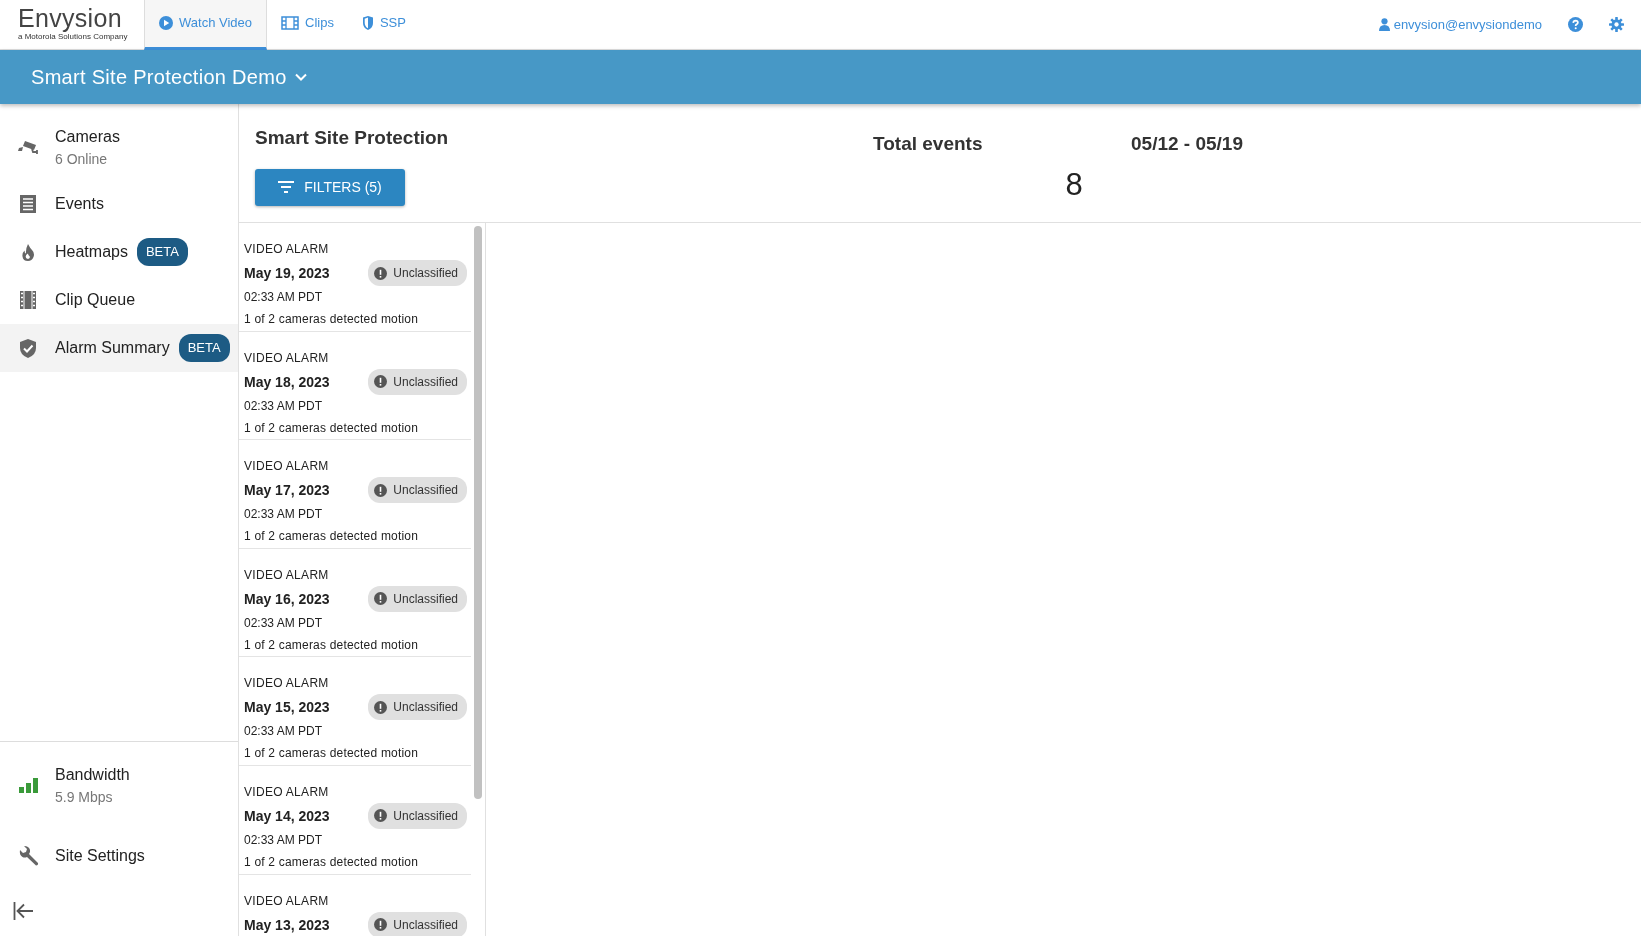 This screenshot has width=1641, height=936. Describe the element at coordinates (82, 159) in the screenshot. I see `sidebar-item-subtitle: 6 Online` at that location.